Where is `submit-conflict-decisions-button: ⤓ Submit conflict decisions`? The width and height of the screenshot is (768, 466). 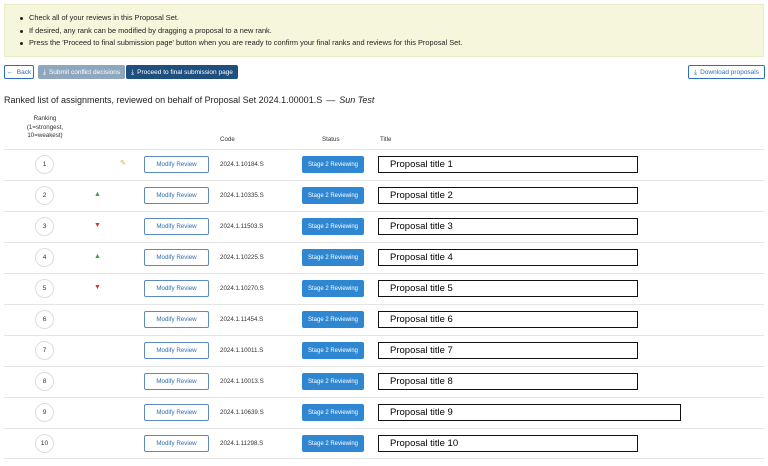
submit-conflict-decisions-button: ⤓ Submit conflict decisions is located at coordinates (81, 72).